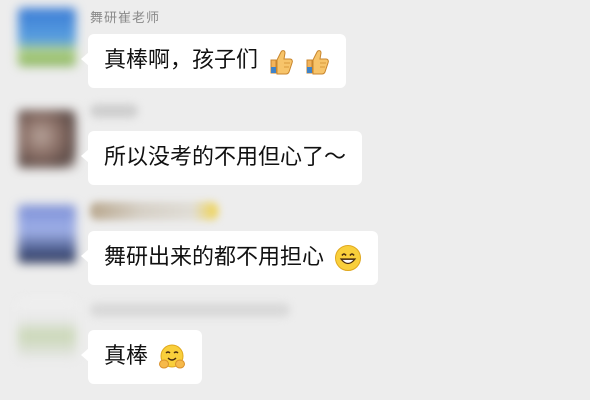 The image size is (590, 400). I want to click on sender-name: 舞研崔老师, so click(125, 18).